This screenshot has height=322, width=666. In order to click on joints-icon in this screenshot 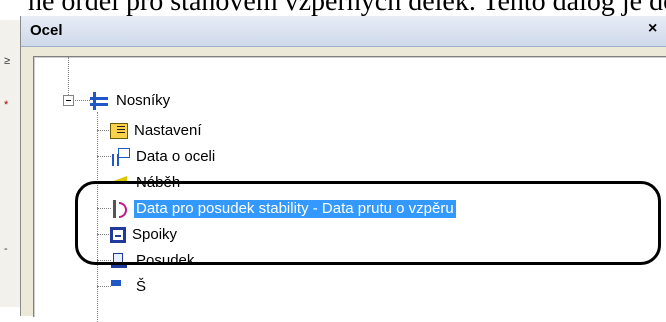, I will do `click(118, 235)`.